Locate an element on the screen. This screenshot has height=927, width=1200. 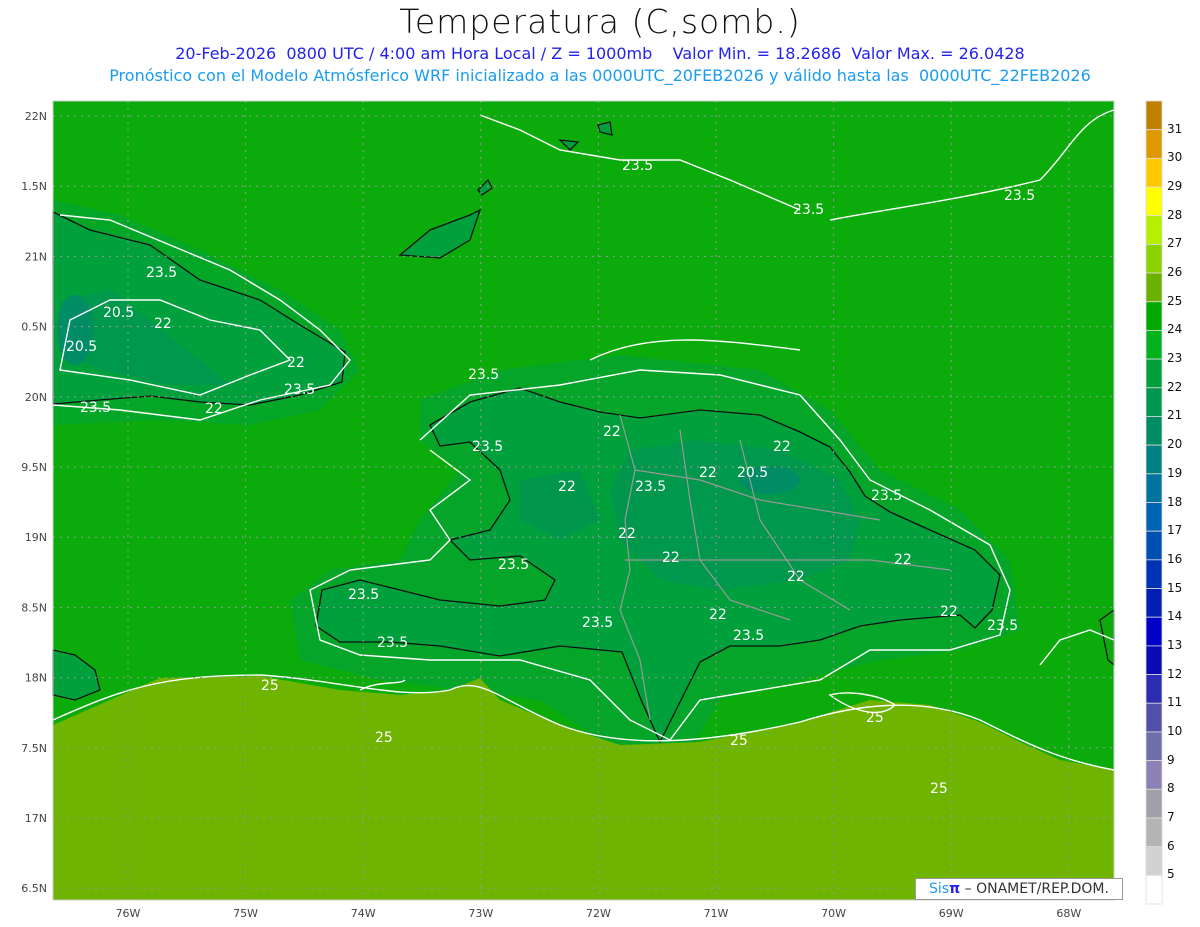
colorbar-label: 23 is located at coordinates (1175, 358).